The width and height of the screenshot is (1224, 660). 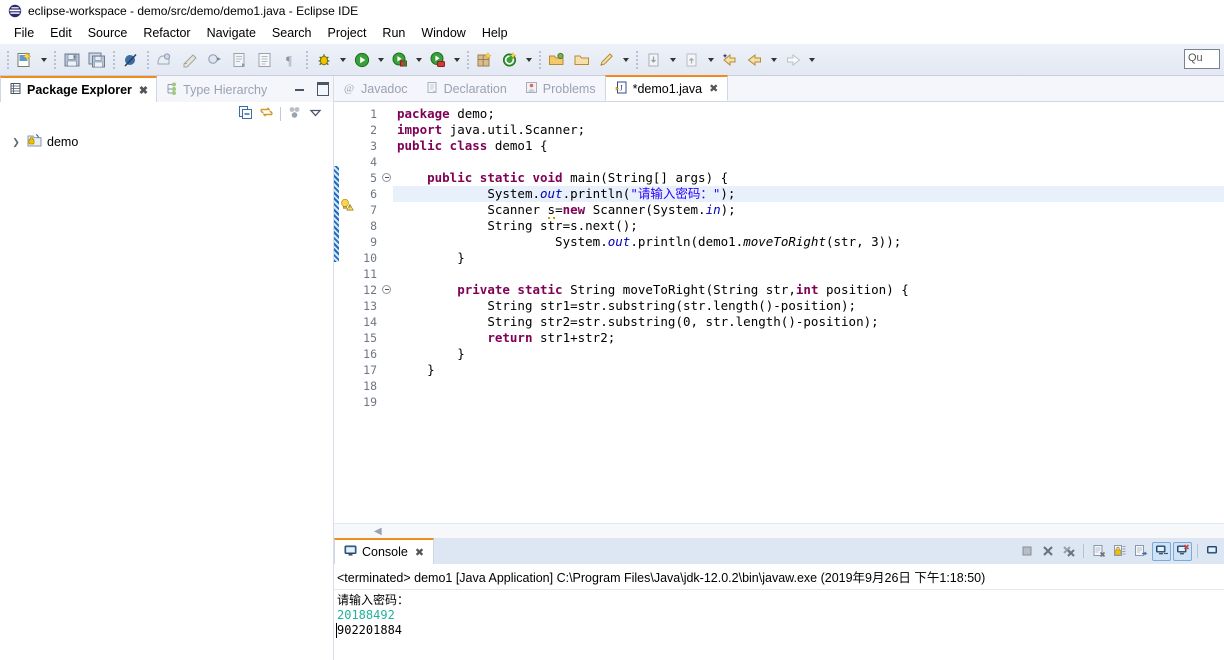 I want to click on forward-button, so click(x=793, y=60).